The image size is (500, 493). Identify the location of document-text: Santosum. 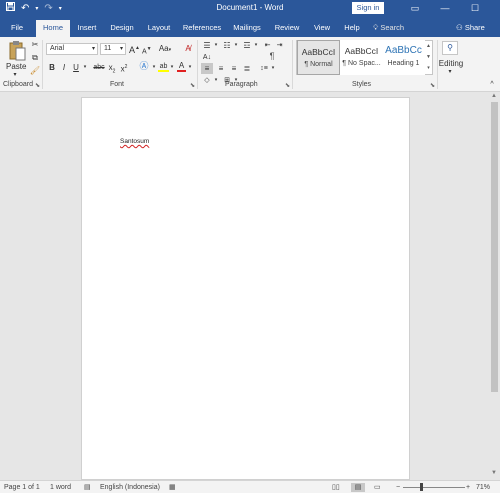
(134, 141).